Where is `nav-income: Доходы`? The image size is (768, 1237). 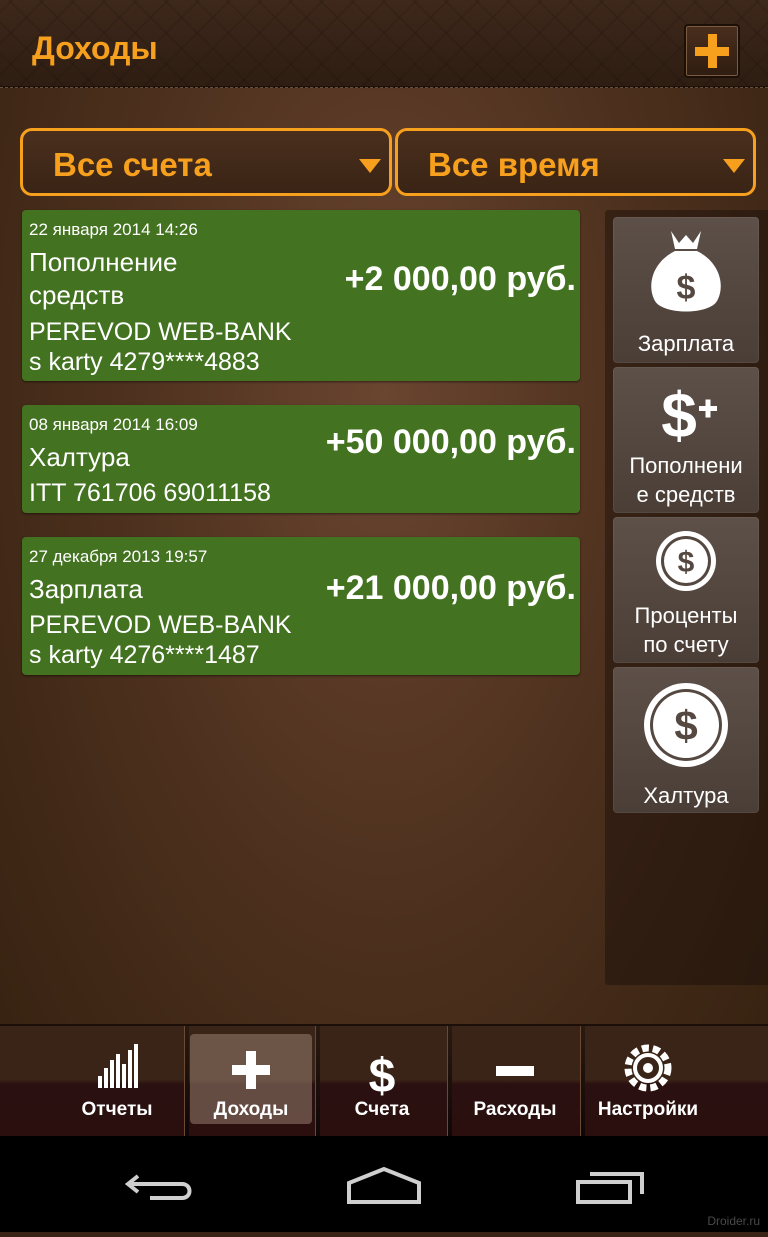 nav-income: Доходы is located at coordinates (251, 1081).